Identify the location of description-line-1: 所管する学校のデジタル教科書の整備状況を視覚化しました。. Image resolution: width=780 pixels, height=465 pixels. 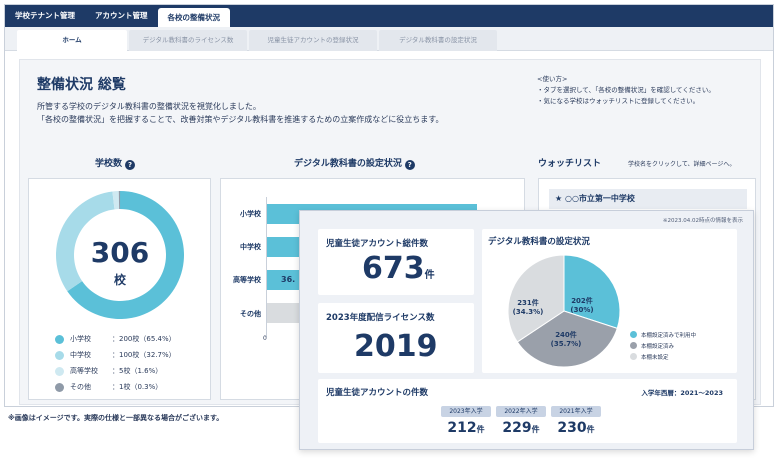
(149, 106).